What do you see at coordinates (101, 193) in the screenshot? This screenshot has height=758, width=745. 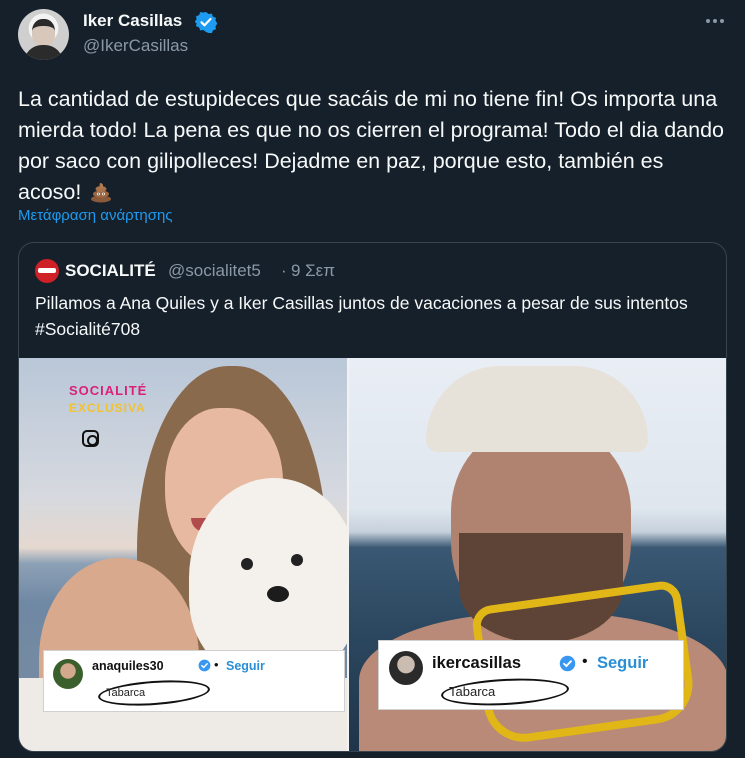 I see `poop-emoji` at bounding box center [101, 193].